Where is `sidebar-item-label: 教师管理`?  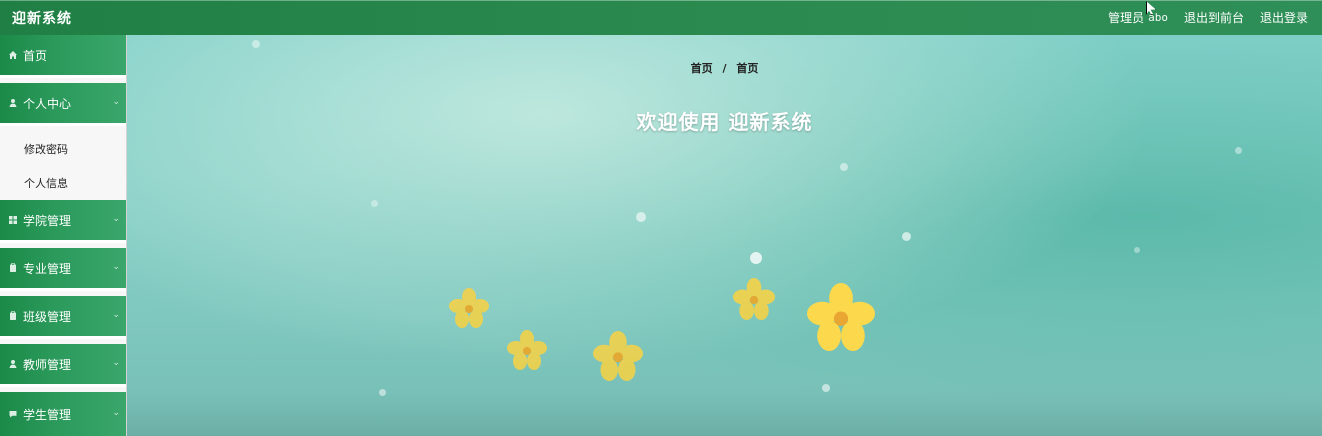
sidebar-item-label: 教师管理 is located at coordinates (47, 364).